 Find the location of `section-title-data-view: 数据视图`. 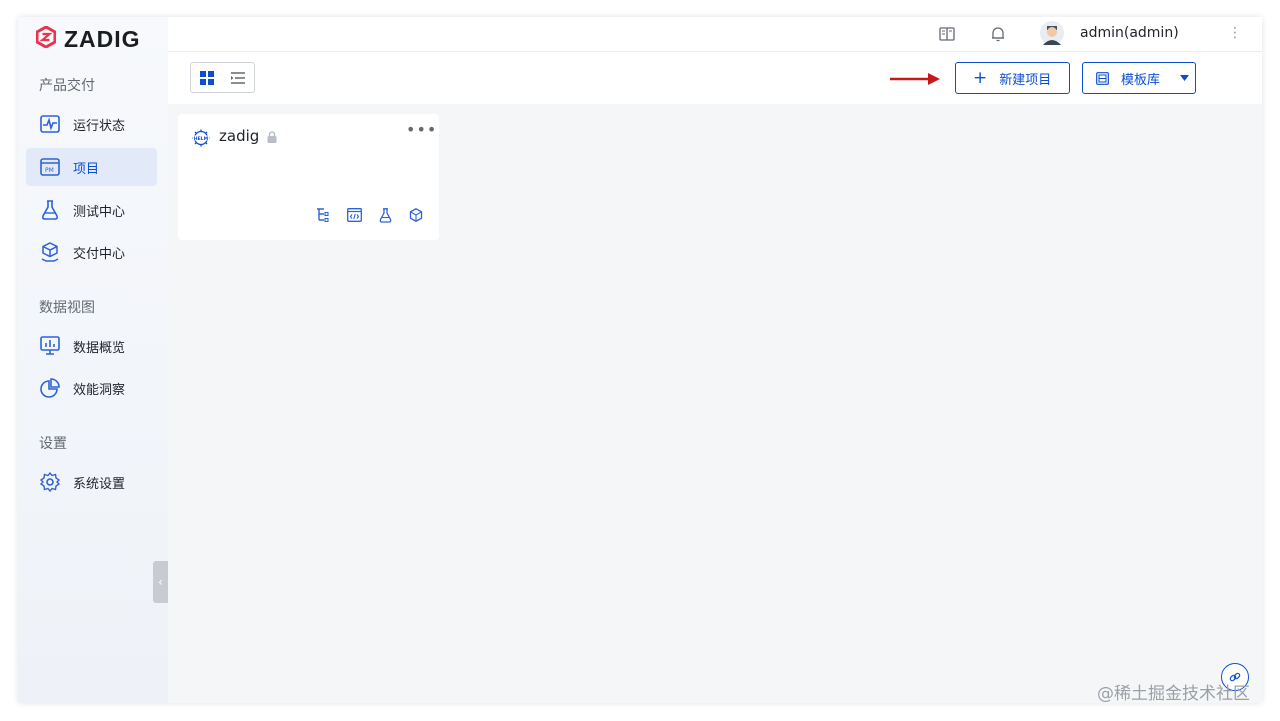

section-title-data-view: 数据视图 is located at coordinates (67, 308).